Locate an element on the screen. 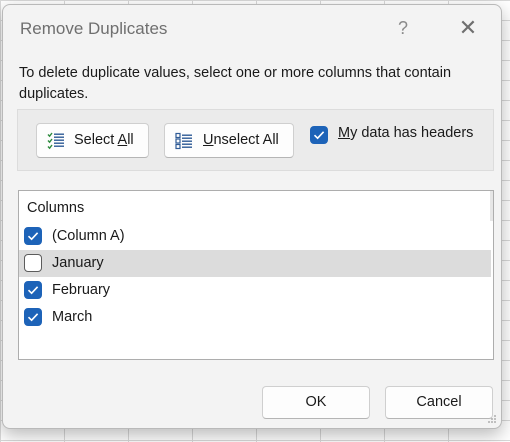 The image size is (510, 442). close-icon: ✕ is located at coordinates (468, 27).